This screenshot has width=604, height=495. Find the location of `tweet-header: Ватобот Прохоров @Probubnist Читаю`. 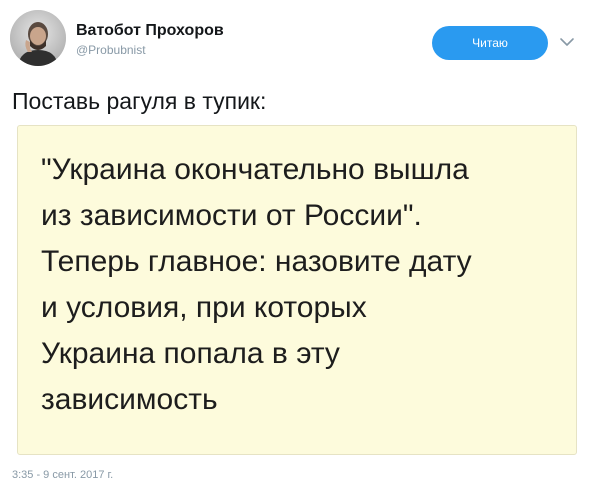

tweet-header: Ватобот Прохоров @Probubnist Читаю is located at coordinates (302, 40).